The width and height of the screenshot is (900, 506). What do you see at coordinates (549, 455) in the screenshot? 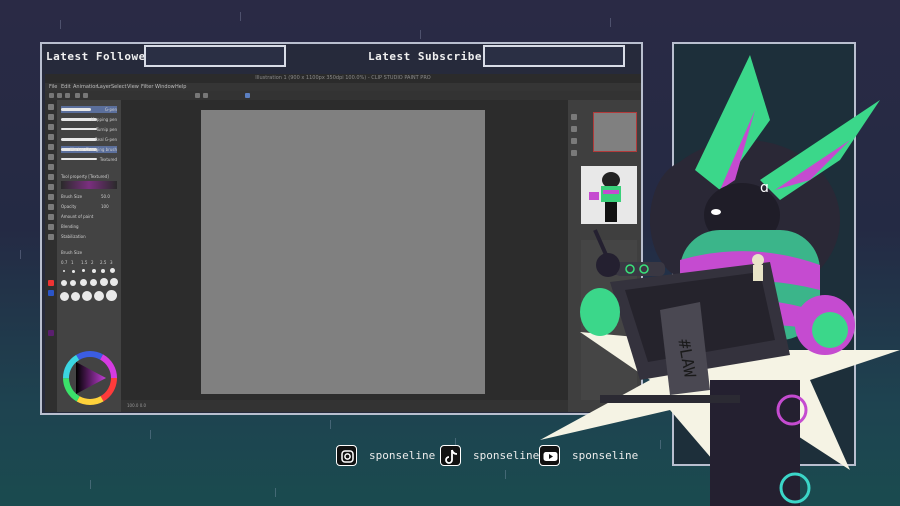
I see `youtube-icon` at bounding box center [549, 455].